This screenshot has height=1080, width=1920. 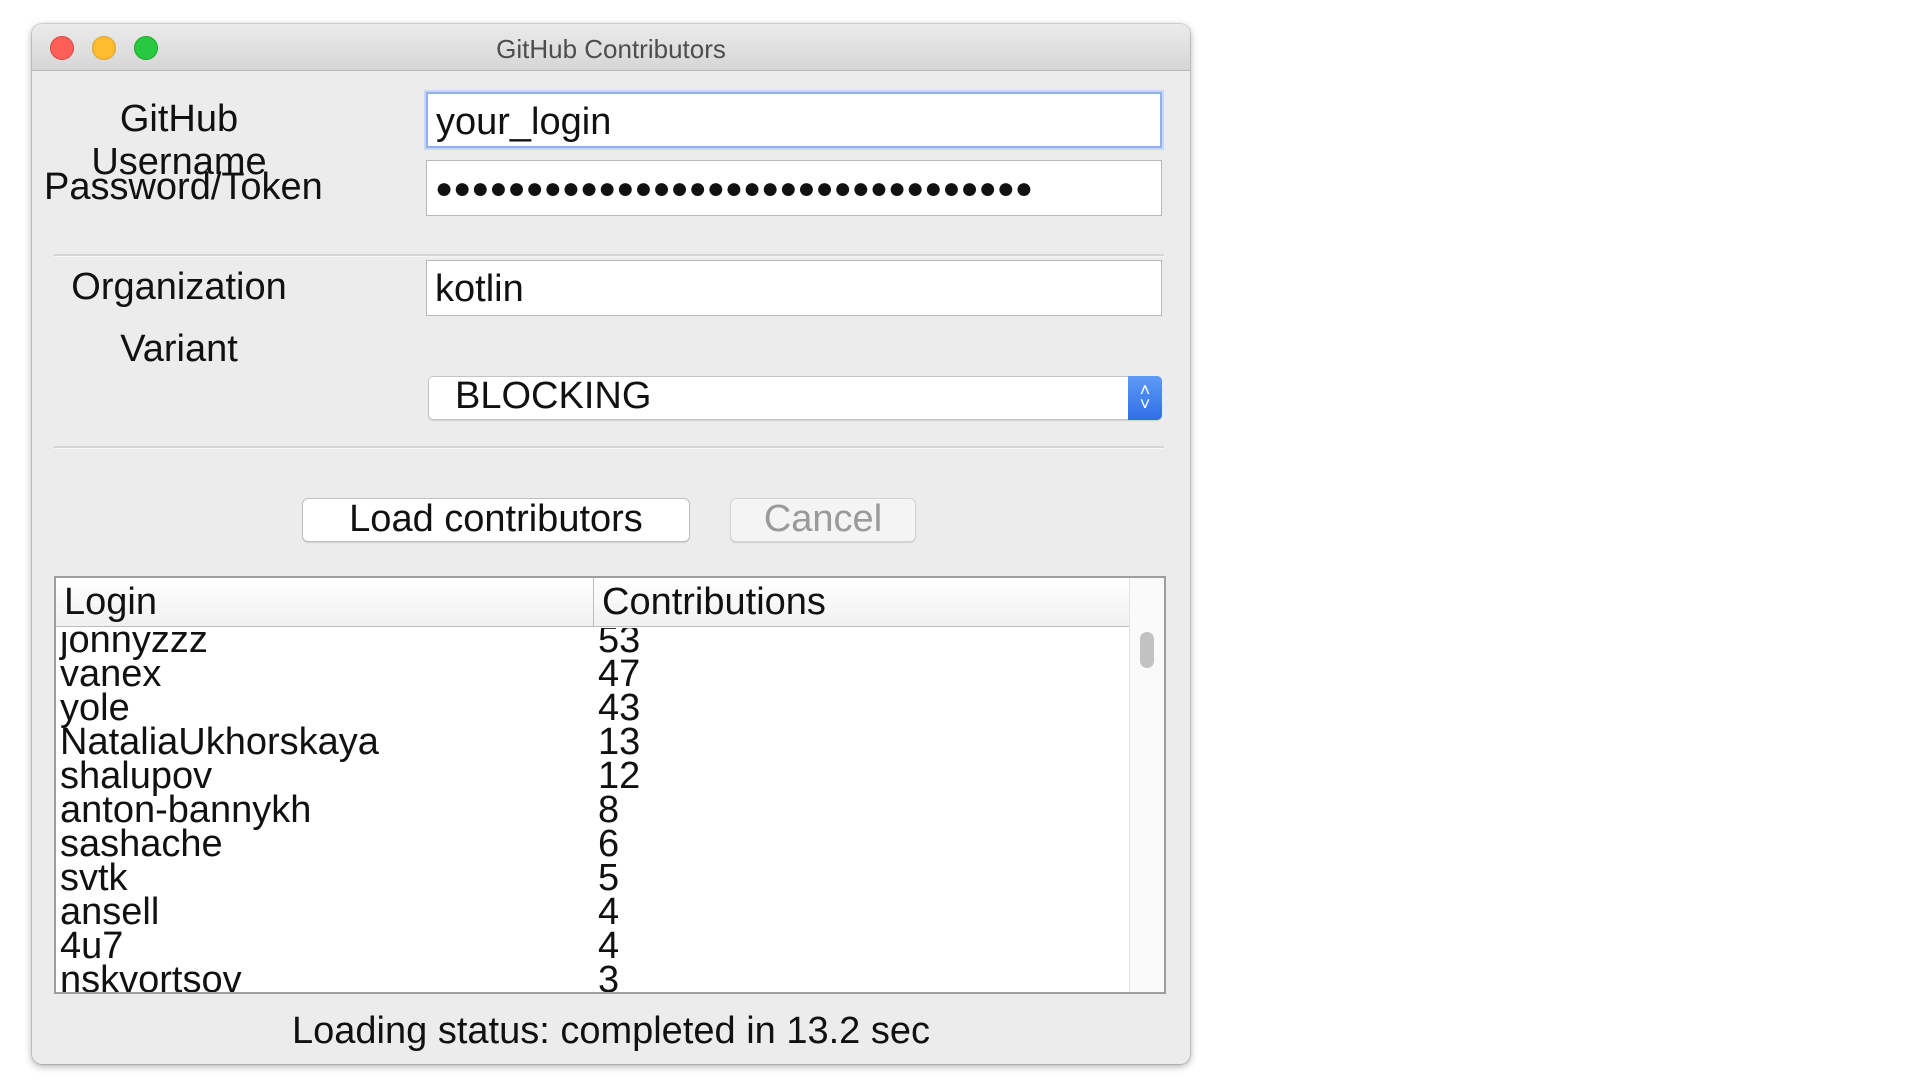 What do you see at coordinates (795, 397) in the screenshot?
I see `variant-select: BLOCKING ˄ ˅` at bounding box center [795, 397].